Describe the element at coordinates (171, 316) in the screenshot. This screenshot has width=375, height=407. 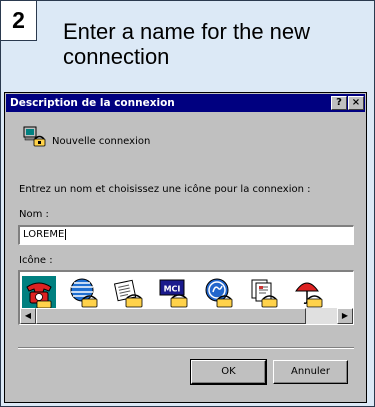
I see `scrollbar-thumb` at that location.